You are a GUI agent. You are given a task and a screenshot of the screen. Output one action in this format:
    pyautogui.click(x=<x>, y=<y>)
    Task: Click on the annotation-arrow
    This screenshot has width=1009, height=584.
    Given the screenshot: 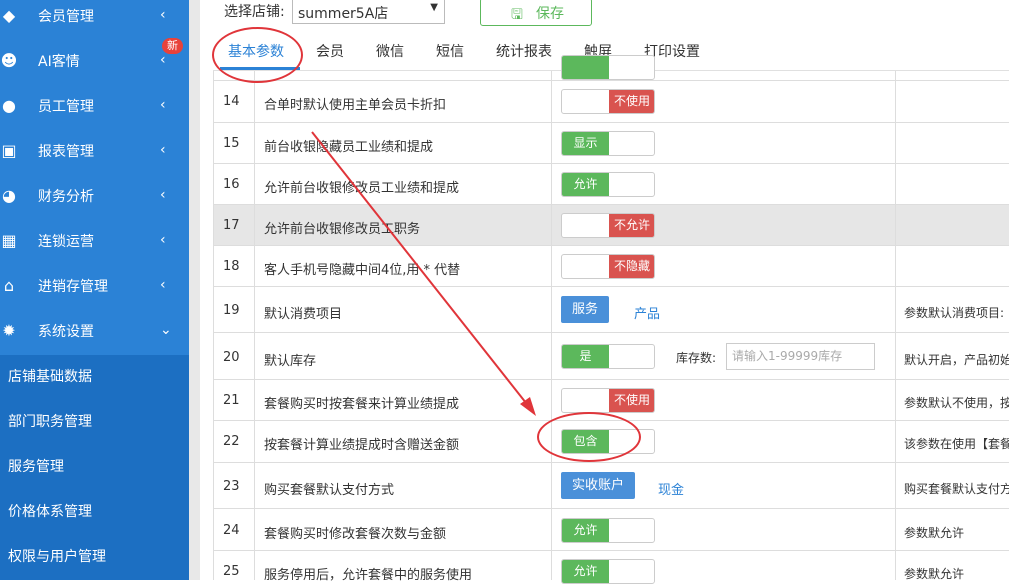 What is the action you would take?
    pyautogui.click(x=423, y=273)
    